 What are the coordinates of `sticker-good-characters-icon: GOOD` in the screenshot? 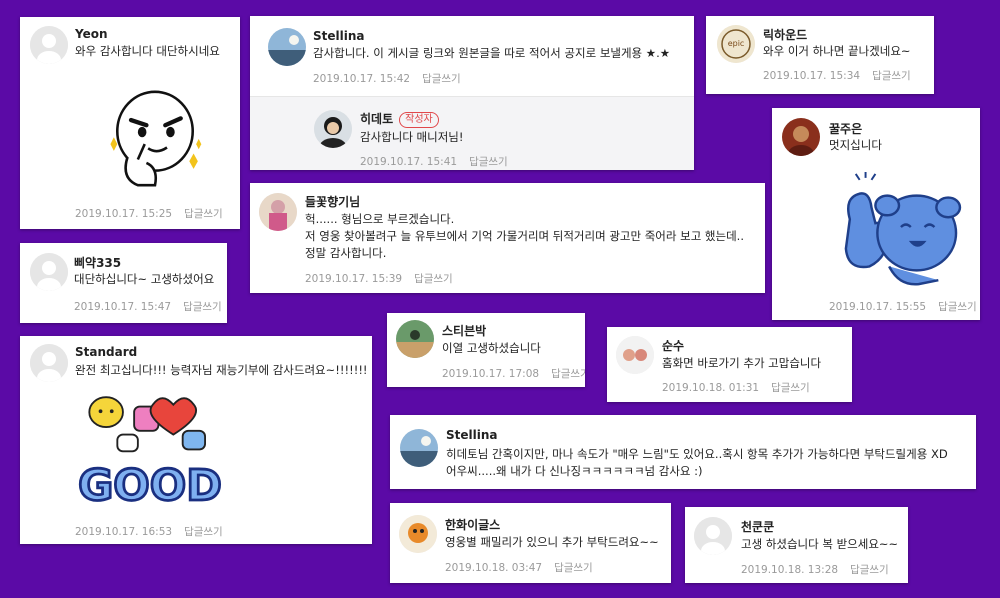 It's located at (150, 454).